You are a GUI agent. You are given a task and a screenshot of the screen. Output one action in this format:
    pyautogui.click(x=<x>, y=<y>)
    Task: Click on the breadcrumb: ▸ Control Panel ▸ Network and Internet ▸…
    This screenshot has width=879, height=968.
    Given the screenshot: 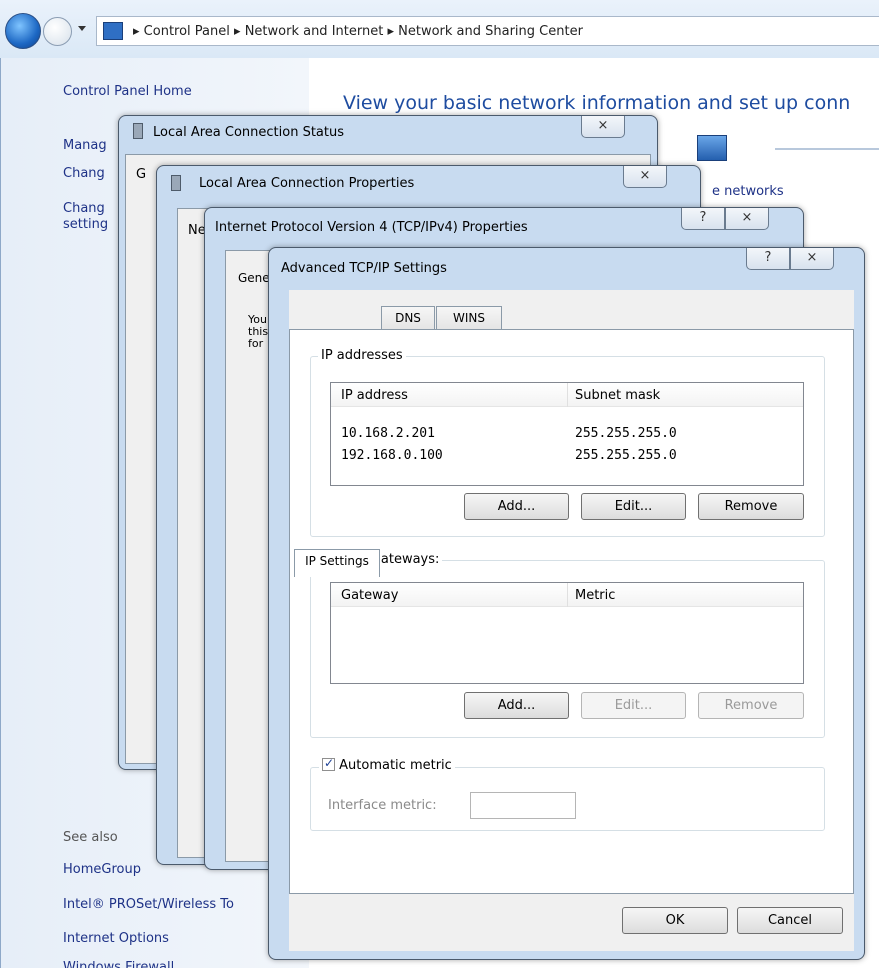 What is the action you would take?
    pyautogui.click(x=358, y=31)
    